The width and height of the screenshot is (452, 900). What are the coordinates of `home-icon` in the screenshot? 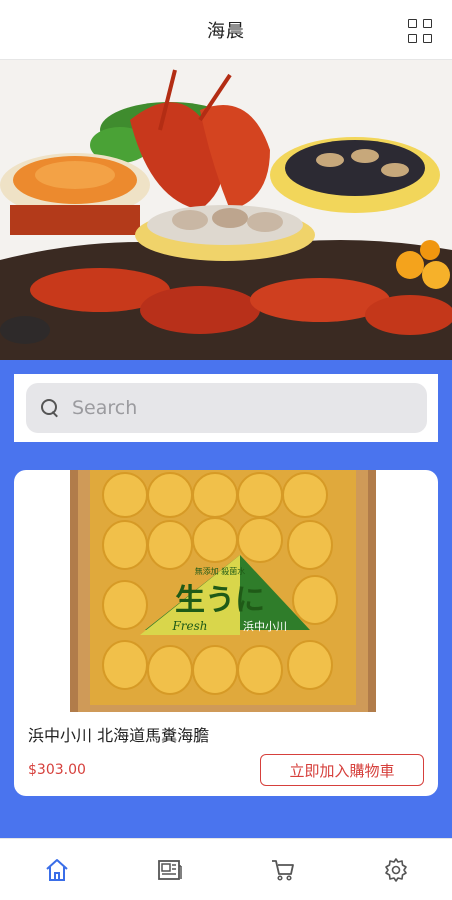 It's located at (56, 869).